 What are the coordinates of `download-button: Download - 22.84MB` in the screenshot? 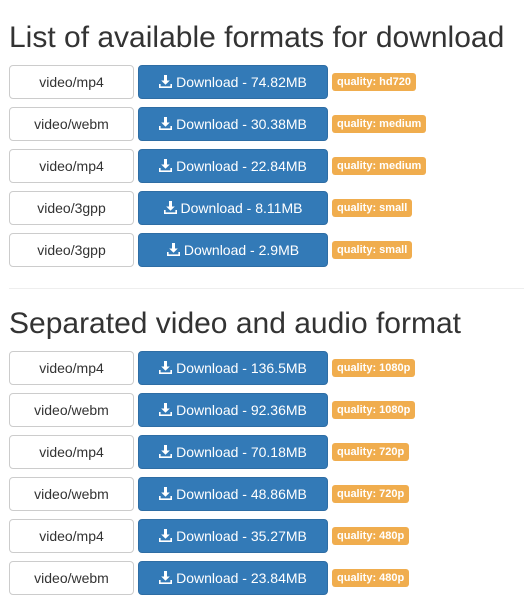 It's located at (233, 166).